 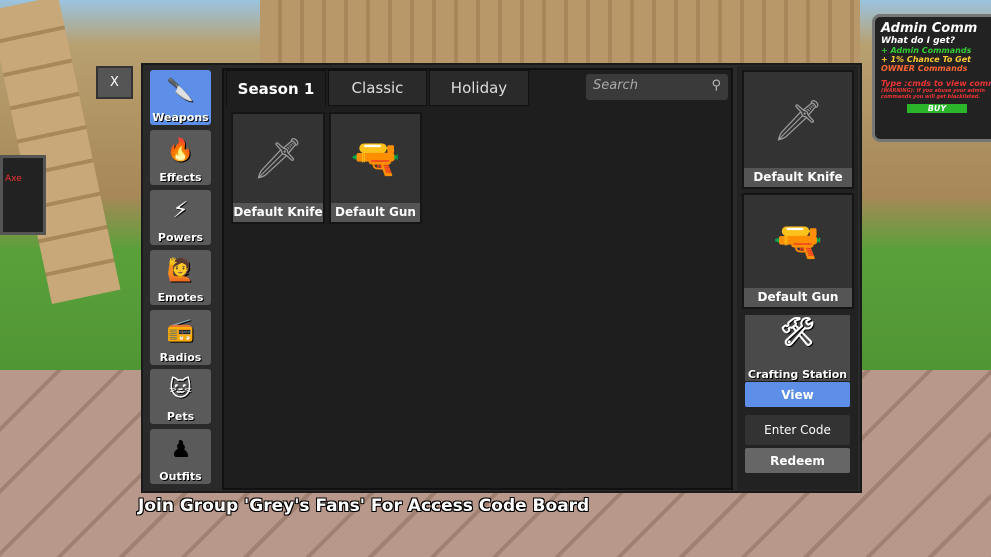 I want to click on emote-icon: 🙋, so click(x=180, y=270).